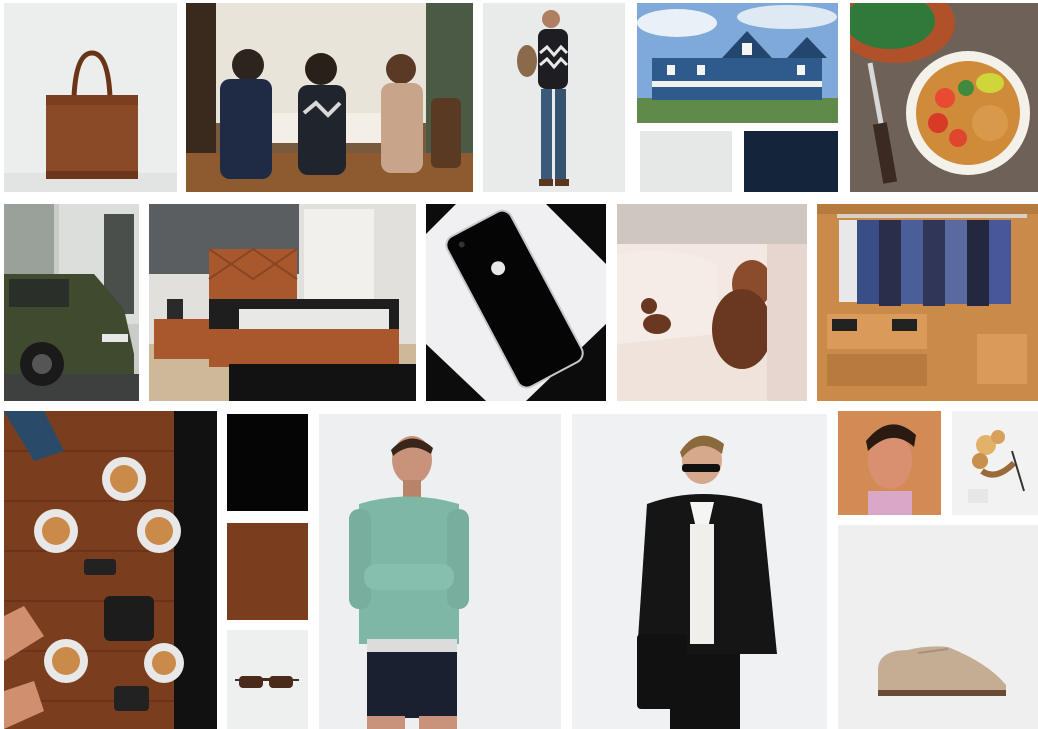  Describe the element at coordinates (282, 302) in the screenshot. I see `leather-bed-bedroom-photo` at that location.